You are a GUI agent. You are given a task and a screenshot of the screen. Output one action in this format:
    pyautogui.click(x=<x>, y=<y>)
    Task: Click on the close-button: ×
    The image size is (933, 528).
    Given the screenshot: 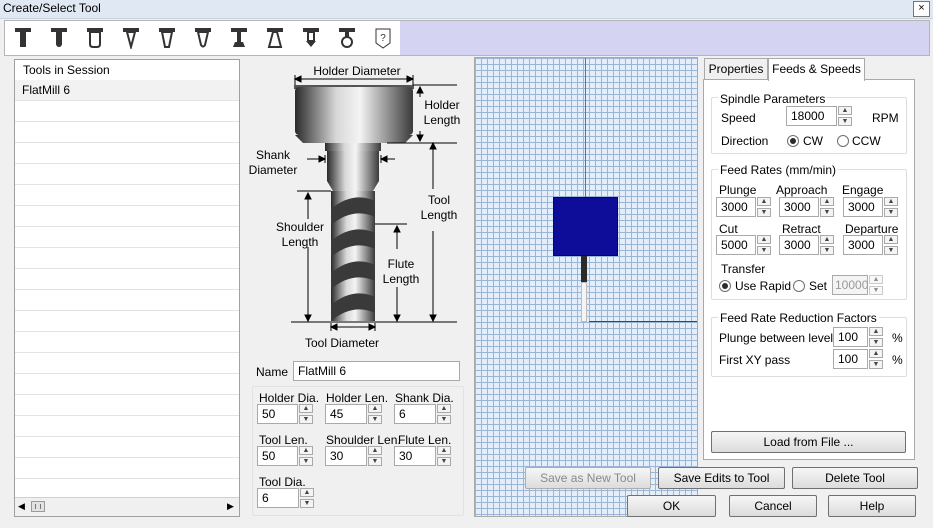 What is the action you would take?
    pyautogui.click(x=921, y=9)
    